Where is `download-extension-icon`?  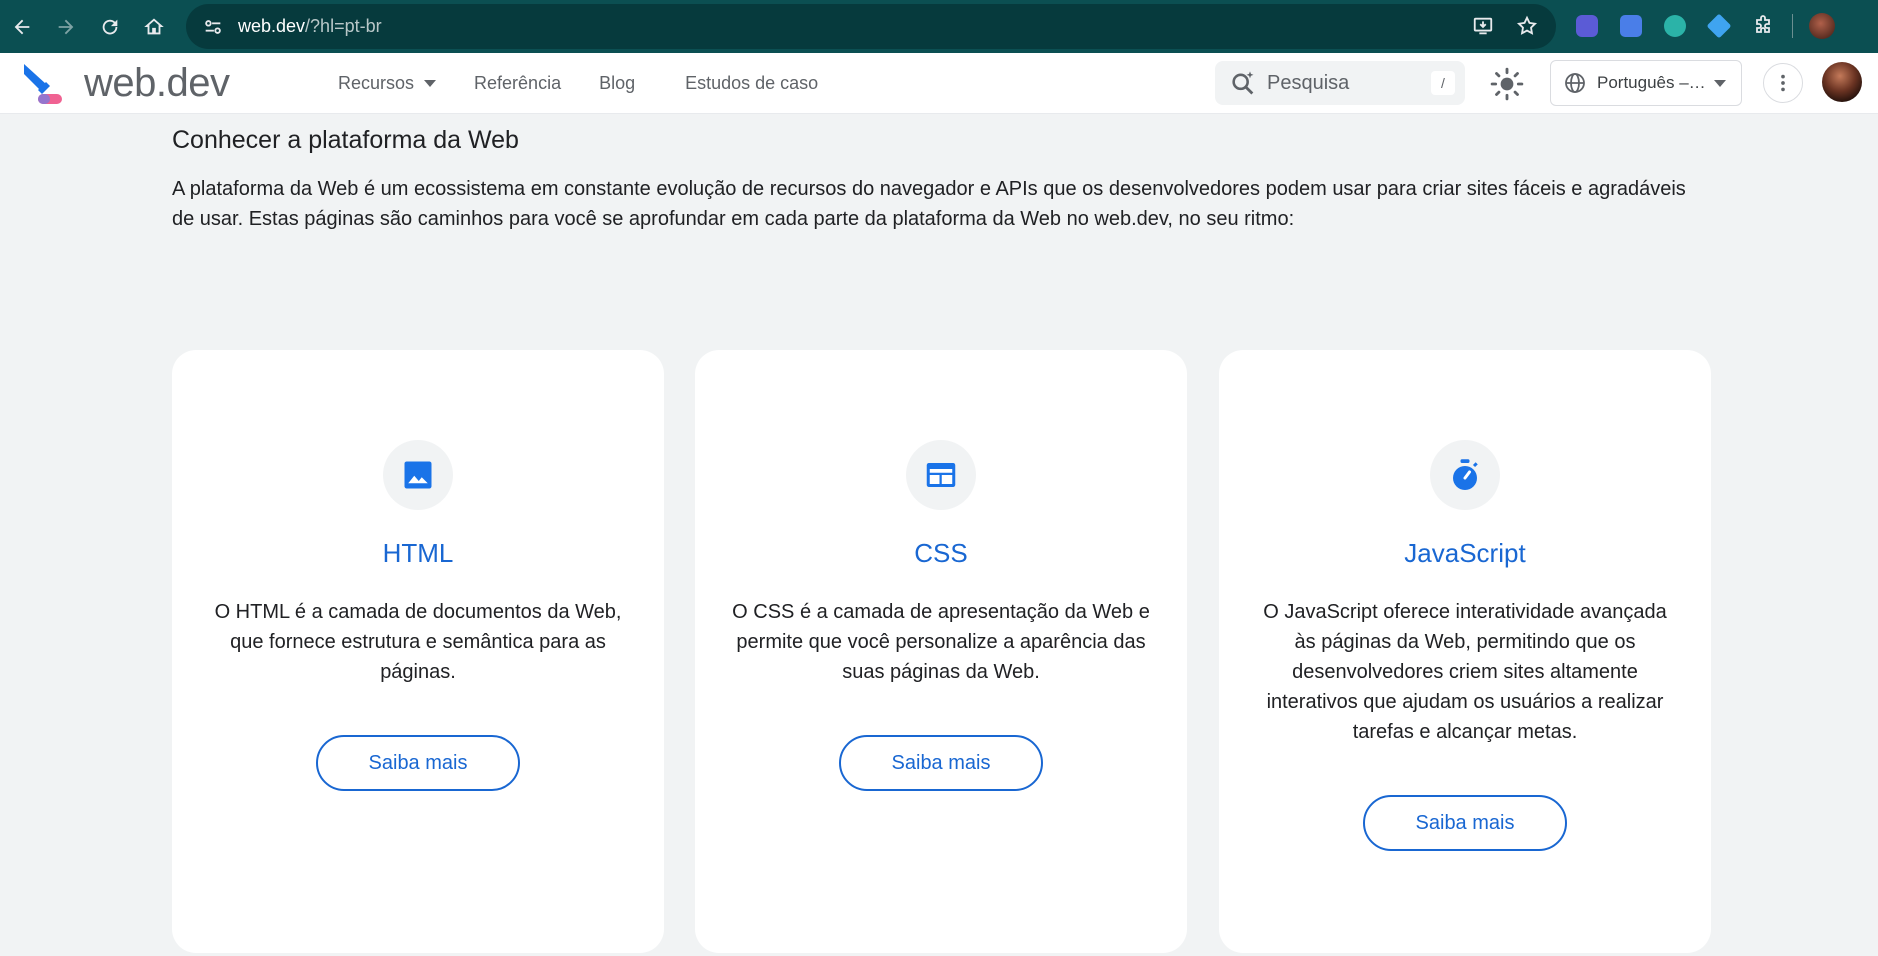 download-extension-icon is located at coordinates (1675, 26).